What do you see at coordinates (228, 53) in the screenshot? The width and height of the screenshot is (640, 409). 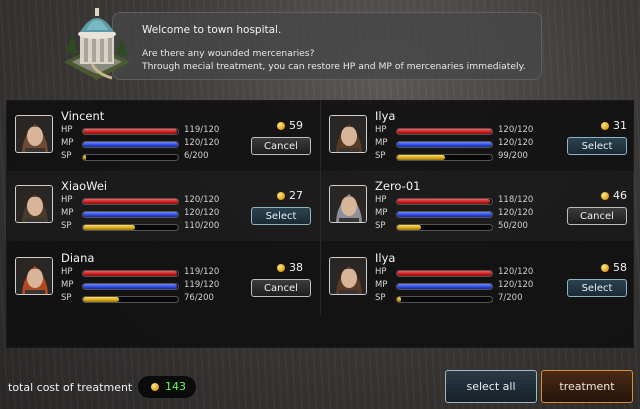 I see `dialog-line-1: Are there any wounded mercenaries?` at bounding box center [228, 53].